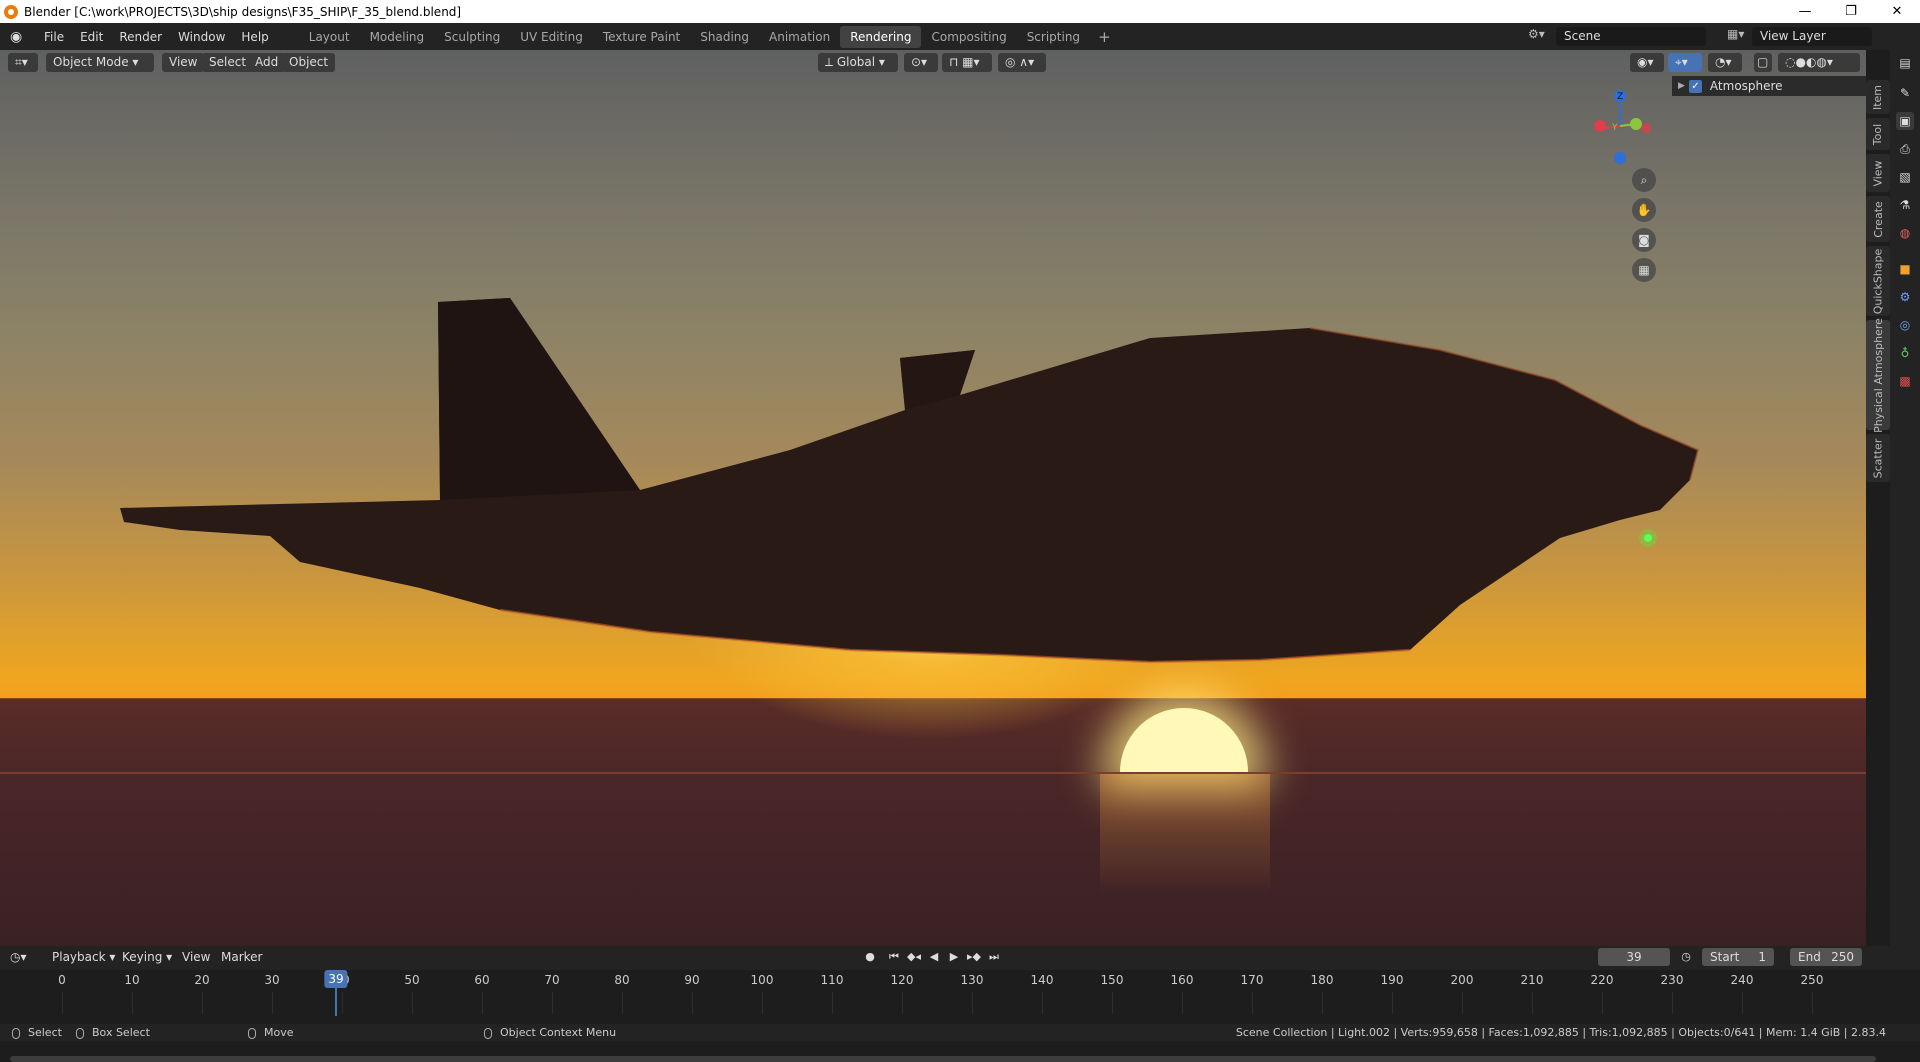 This screenshot has height=1062, width=1920. What do you see at coordinates (1536, 34) in the screenshot?
I see `scene-browse-icon: ⚙▾` at bounding box center [1536, 34].